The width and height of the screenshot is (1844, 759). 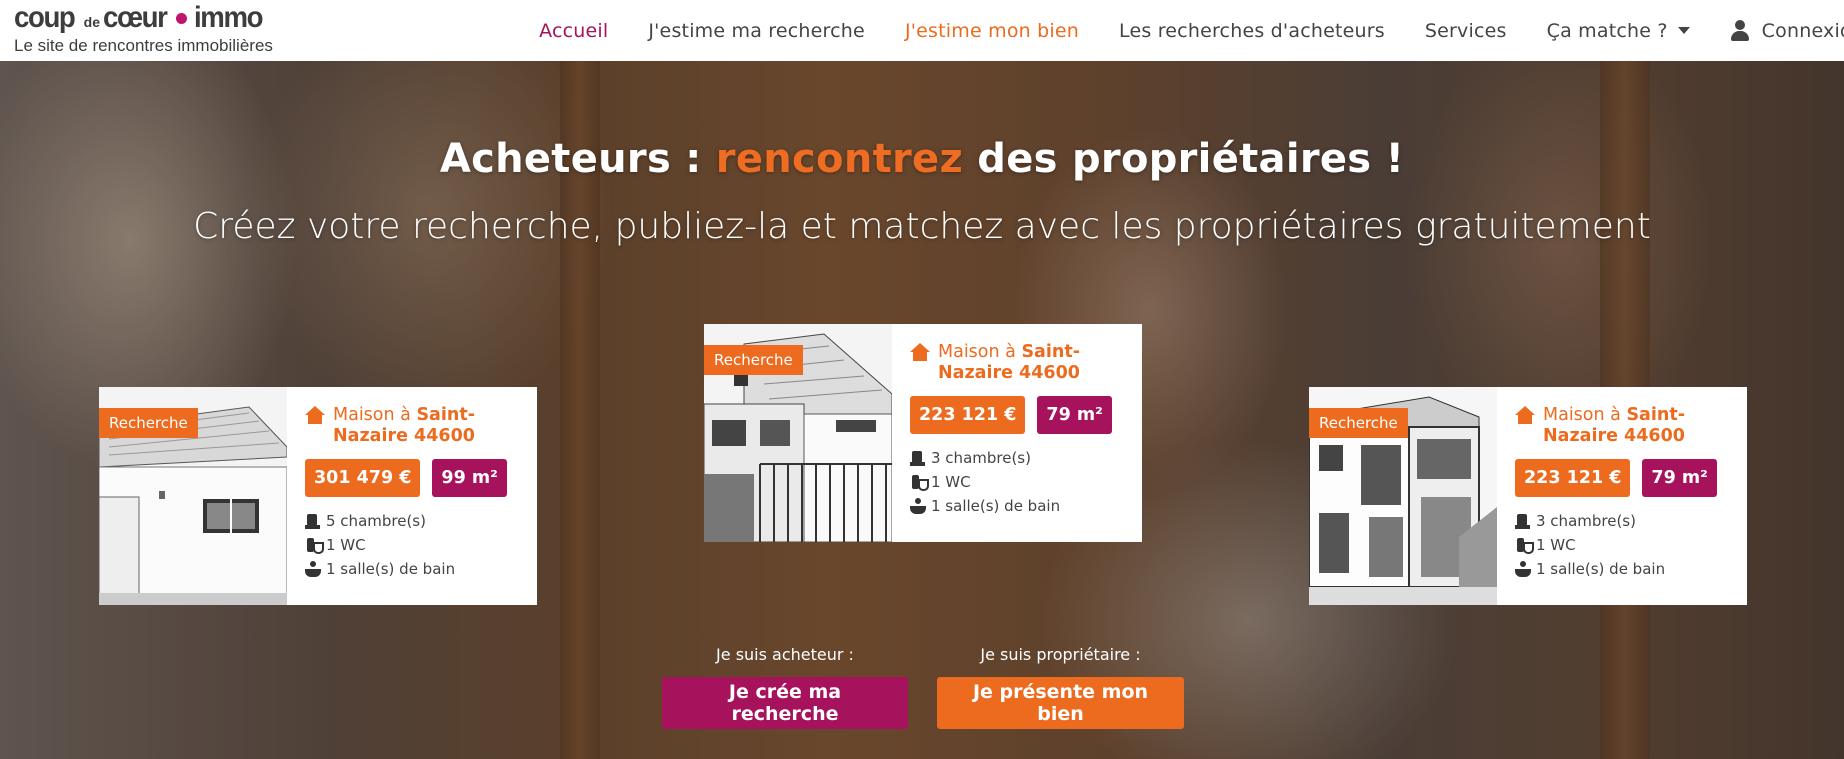 I want to click on logo-text-coeur: cœur, so click(x=135, y=17).